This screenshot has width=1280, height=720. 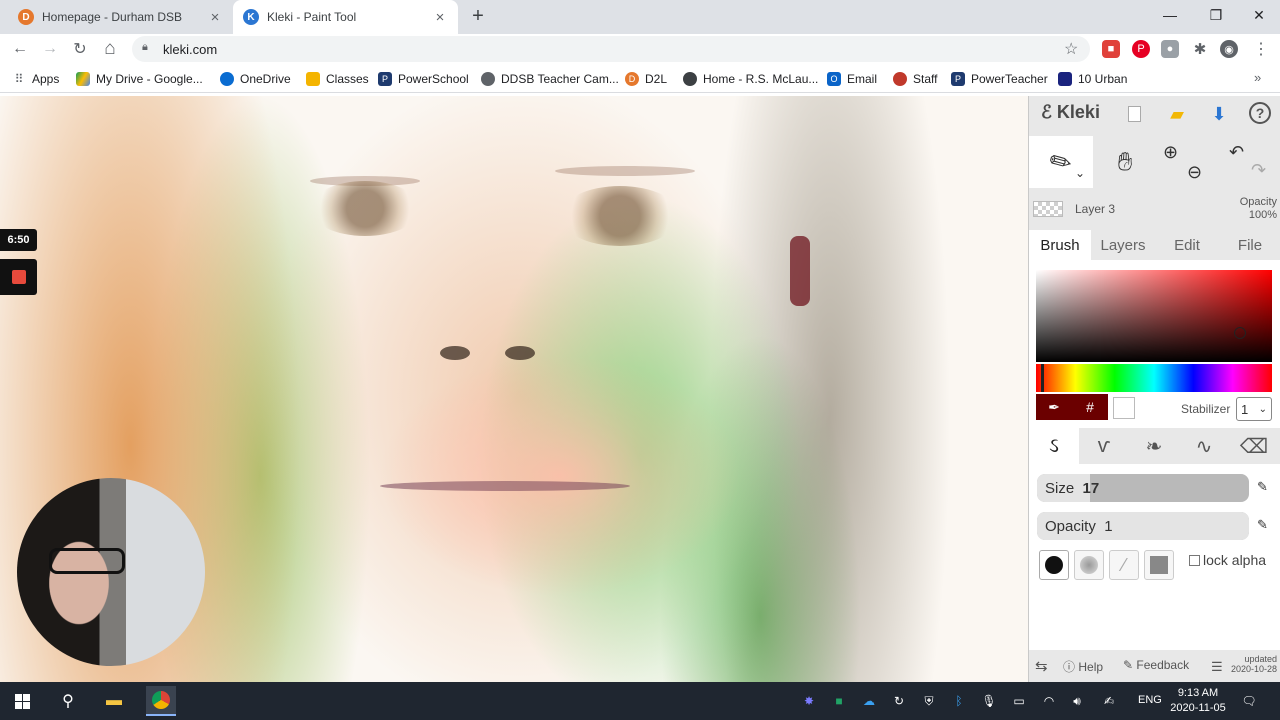 What do you see at coordinates (999, 79) in the screenshot?
I see `bookmark-powerteacher: P PowerTeacher` at bounding box center [999, 79].